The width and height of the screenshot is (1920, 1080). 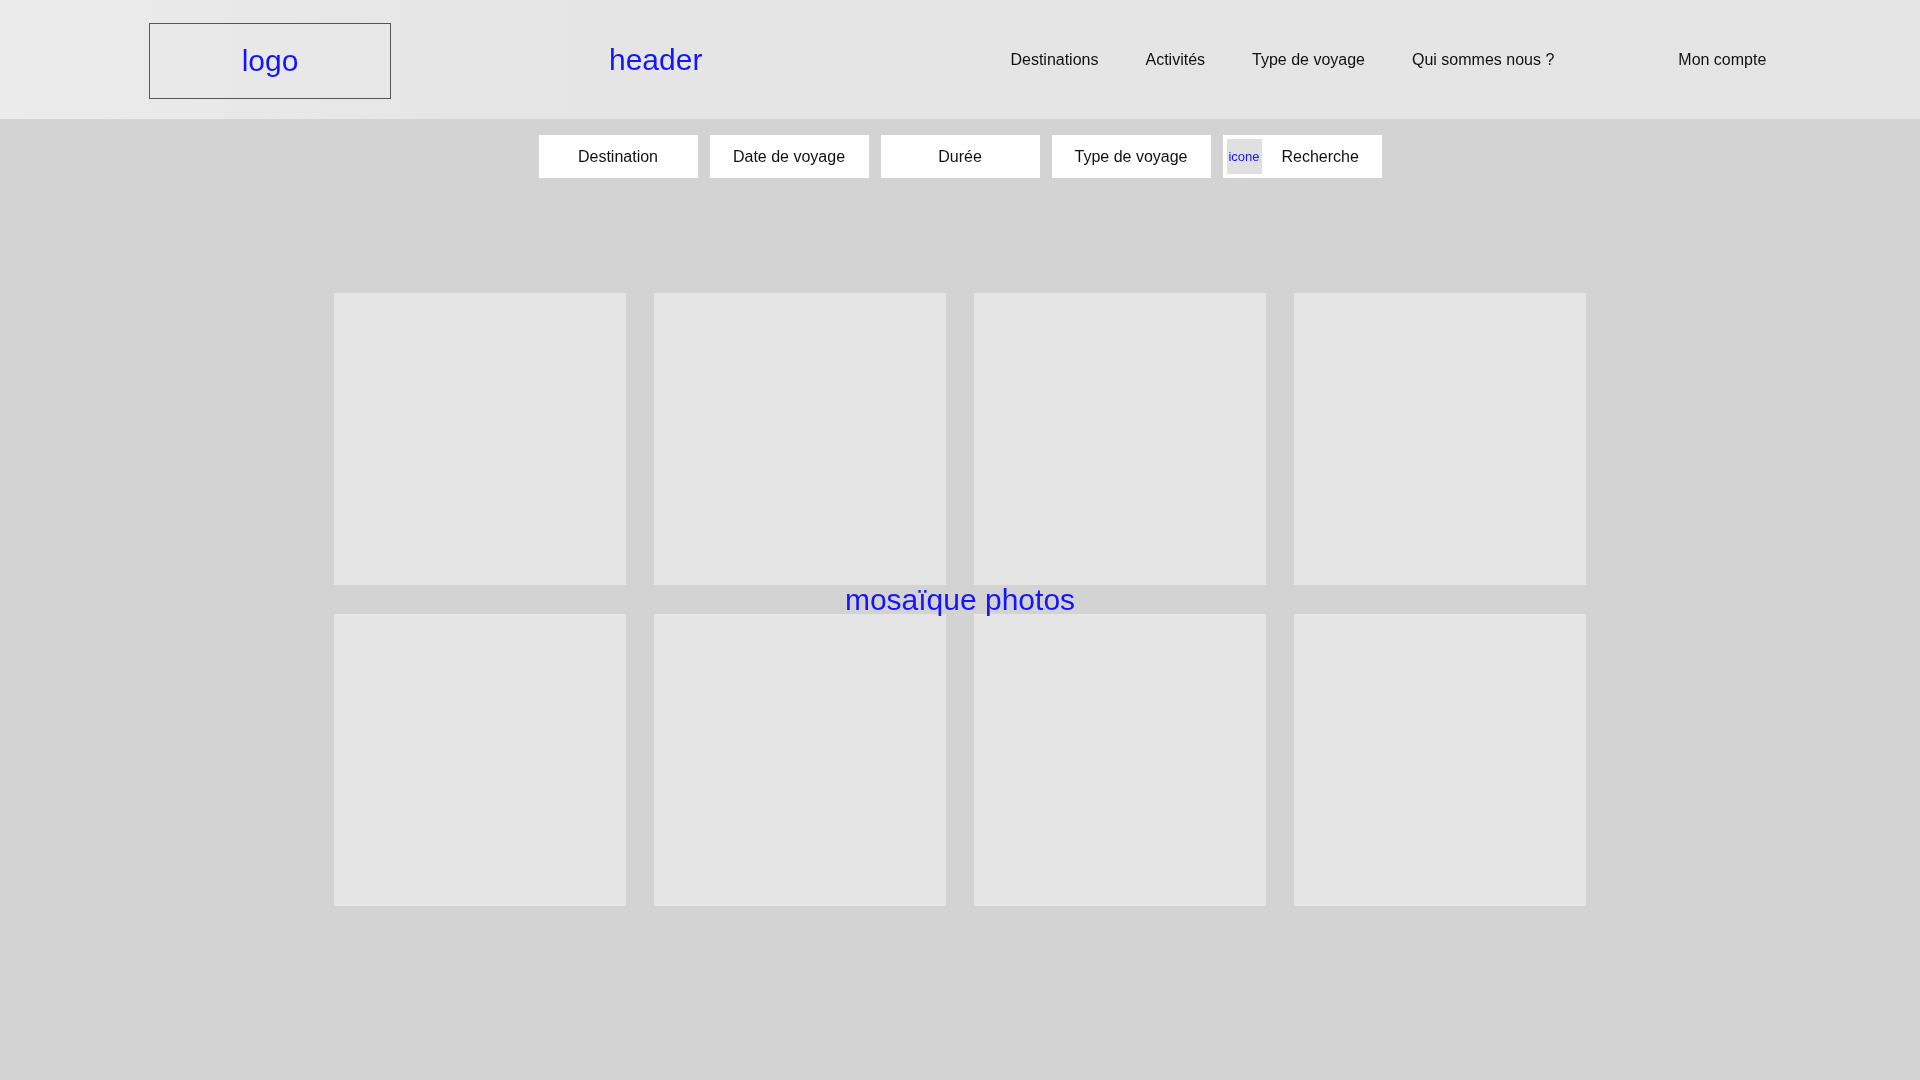 What do you see at coordinates (1054, 59) in the screenshot?
I see `nav-link: Destinations` at bounding box center [1054, 59].